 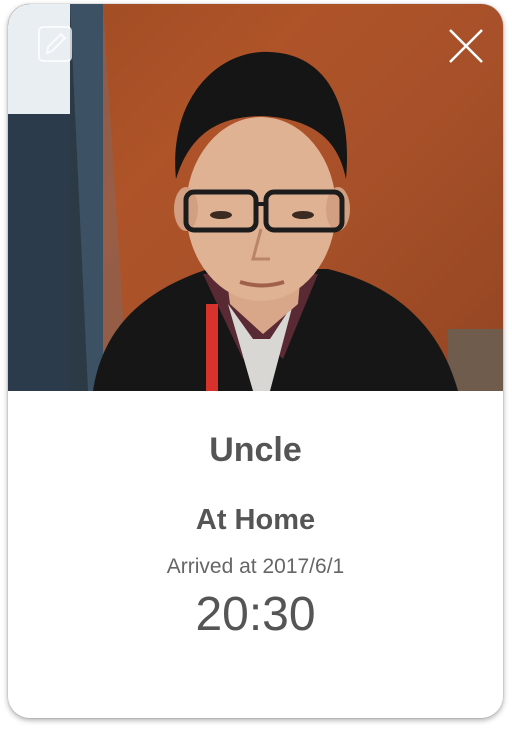 I want to click on close-x-icon, so click(x=466, y=46).